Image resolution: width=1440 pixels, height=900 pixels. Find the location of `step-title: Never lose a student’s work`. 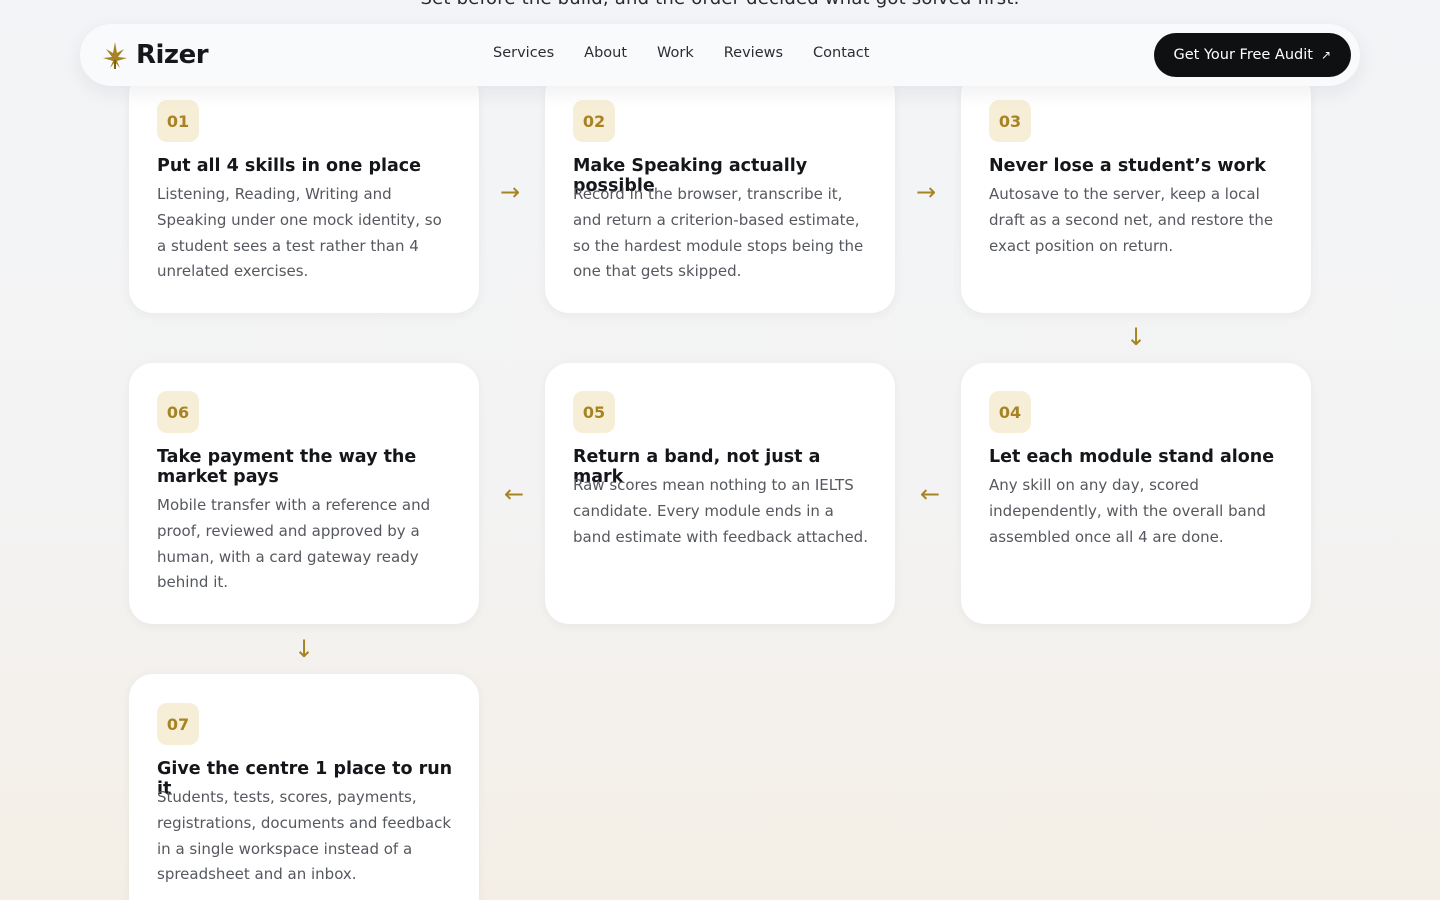

step-title: Never lose a student’s work is located at coordinates (1127, 166).